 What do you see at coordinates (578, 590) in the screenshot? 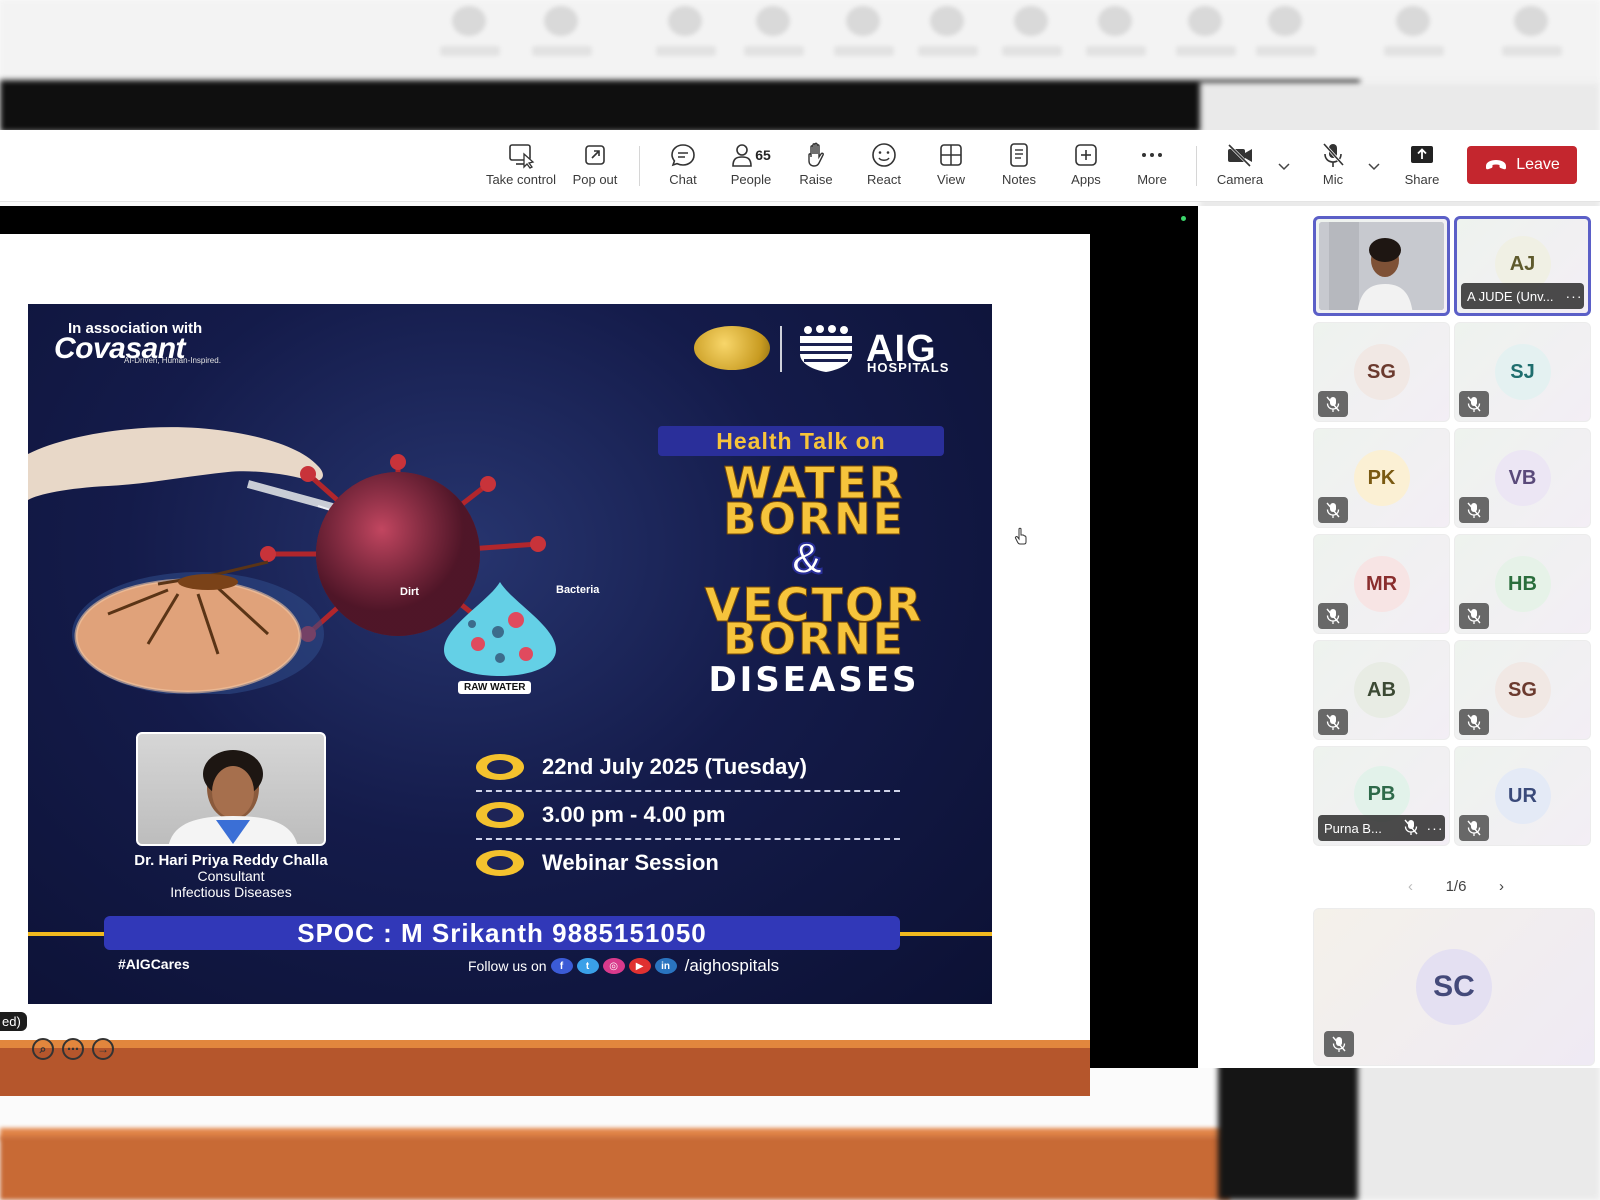
I see `bacteria-label: Bacteria` at bounding box center [578, 590].